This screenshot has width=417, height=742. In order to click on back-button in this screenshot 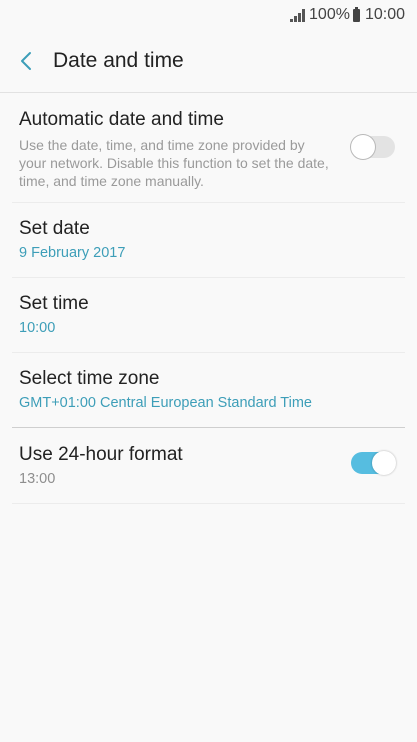, I will do `click(26, 61)`.